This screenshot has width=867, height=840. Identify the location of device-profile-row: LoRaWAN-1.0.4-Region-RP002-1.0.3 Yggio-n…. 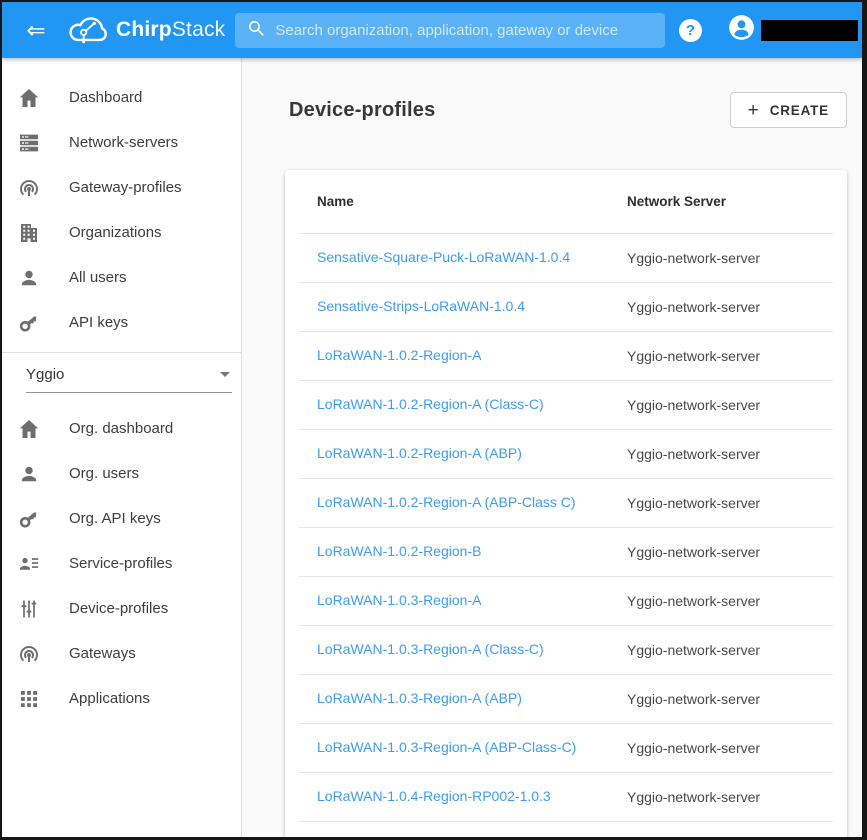
(566, 797).